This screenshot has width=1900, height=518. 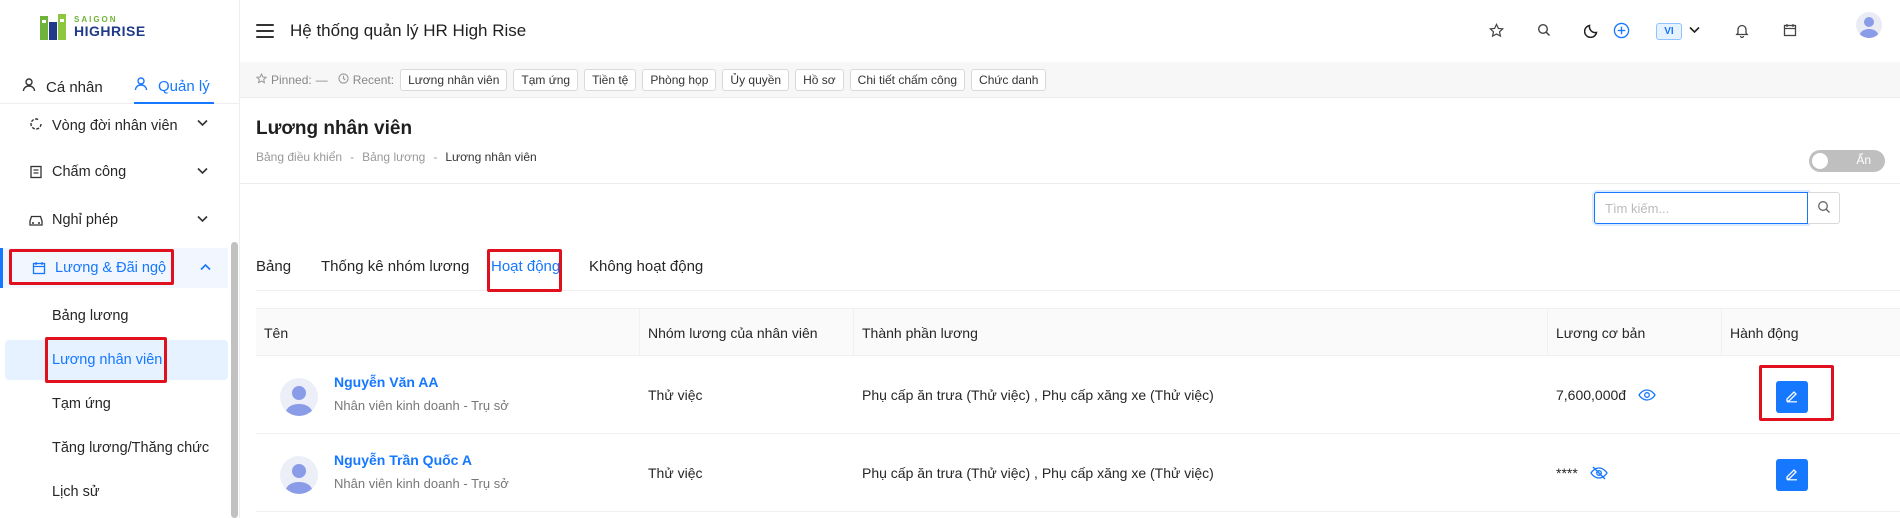 I want to click on recent-chip: Ủy quyền, so click(x=756, y=79).